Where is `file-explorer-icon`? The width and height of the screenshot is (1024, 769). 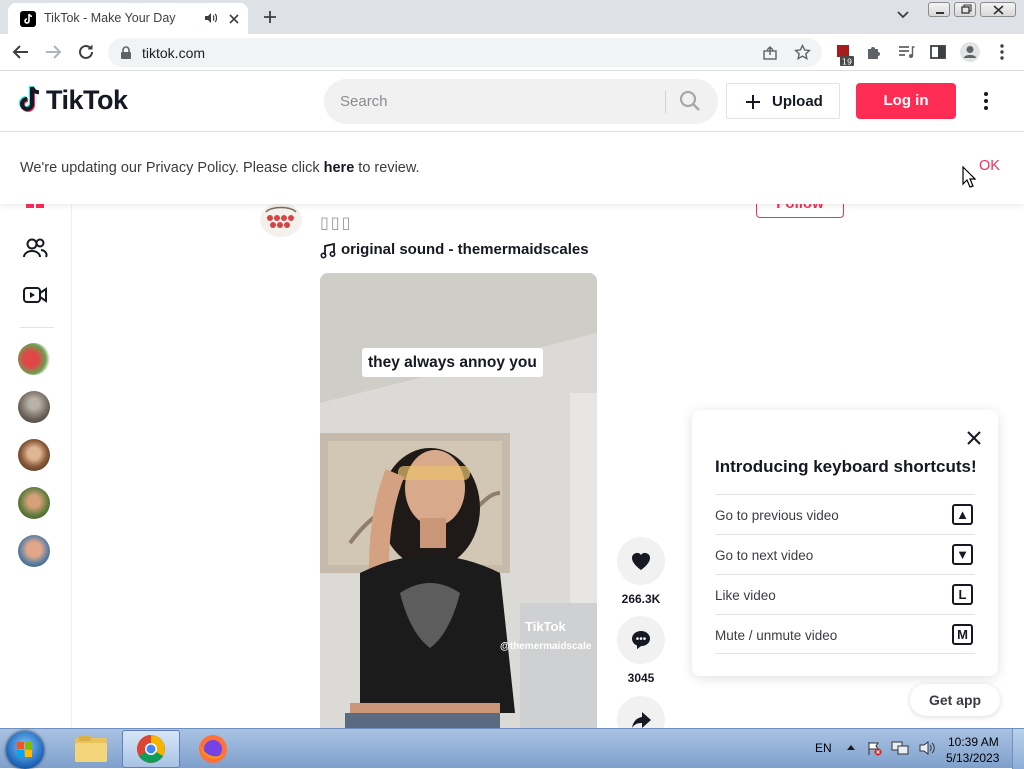 file-explorer-icon is located at coordinates (91, 749).